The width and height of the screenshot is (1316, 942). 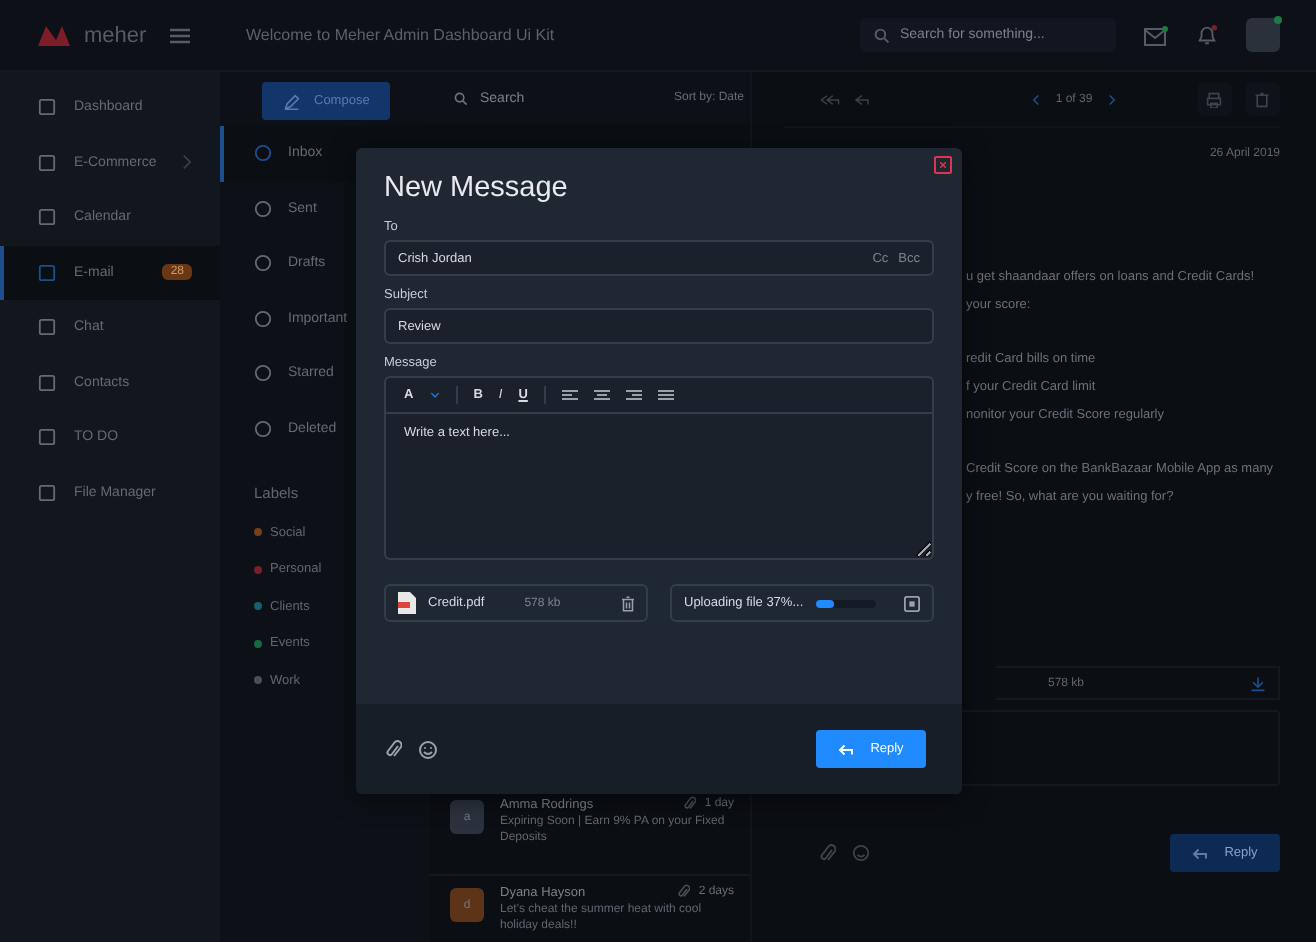 What do you see at coordinates (830, 99) in the screenshot?
I see `reply-all-icon` at bounding box center [830, 99].